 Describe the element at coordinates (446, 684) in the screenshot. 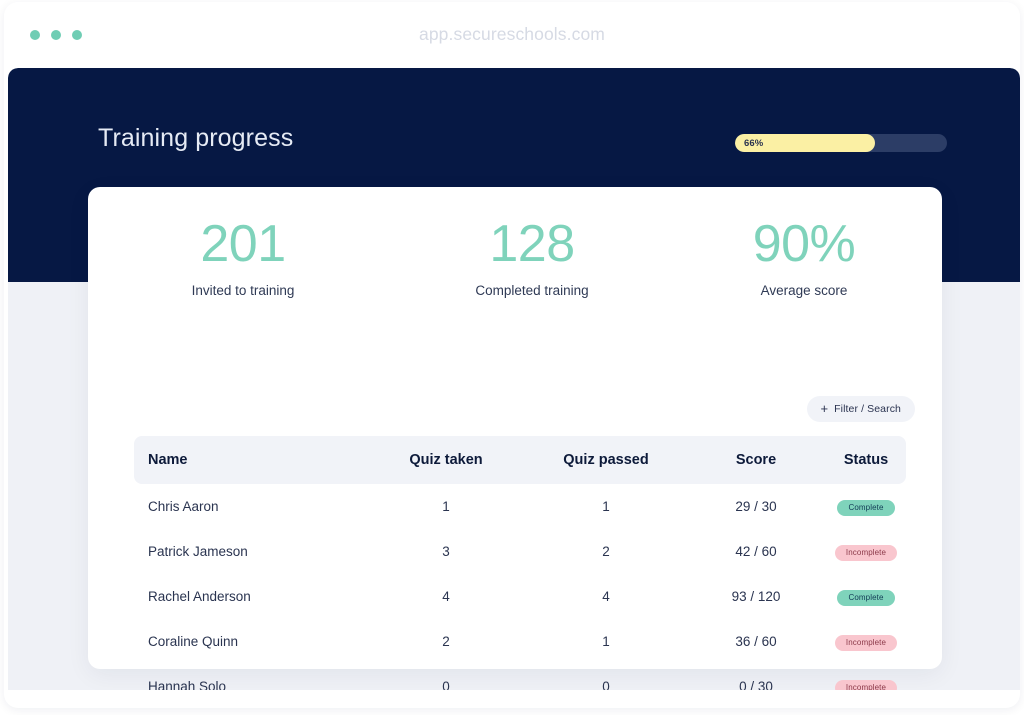

I see `cell-quiz-taken: 0` at that location.